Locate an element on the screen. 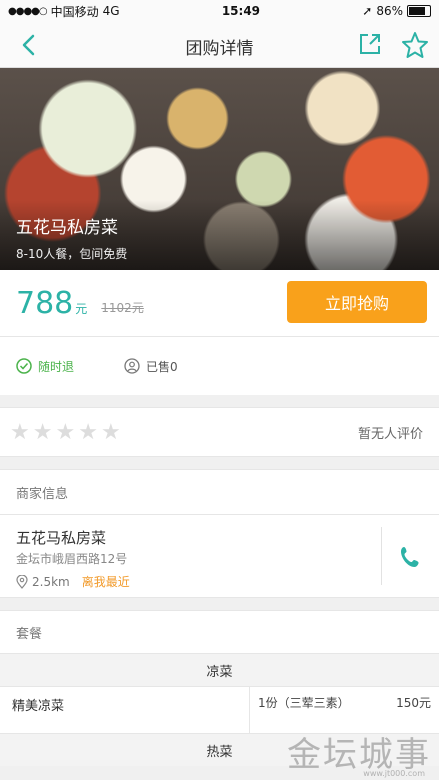  menu-item-qty: 1份（三荤三素） is located at coordinates (304, 703).